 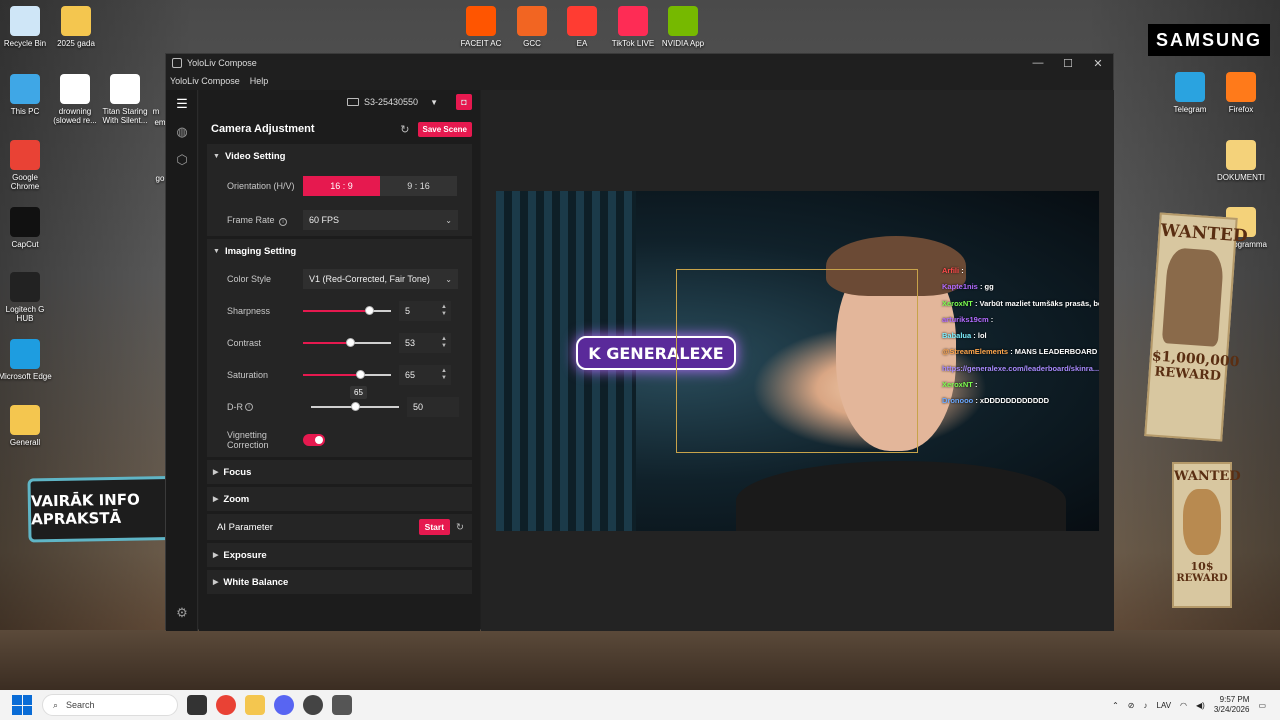 I want to click on clock: 9:57 PM 3/24/2026, so click(x=1232, y=705).